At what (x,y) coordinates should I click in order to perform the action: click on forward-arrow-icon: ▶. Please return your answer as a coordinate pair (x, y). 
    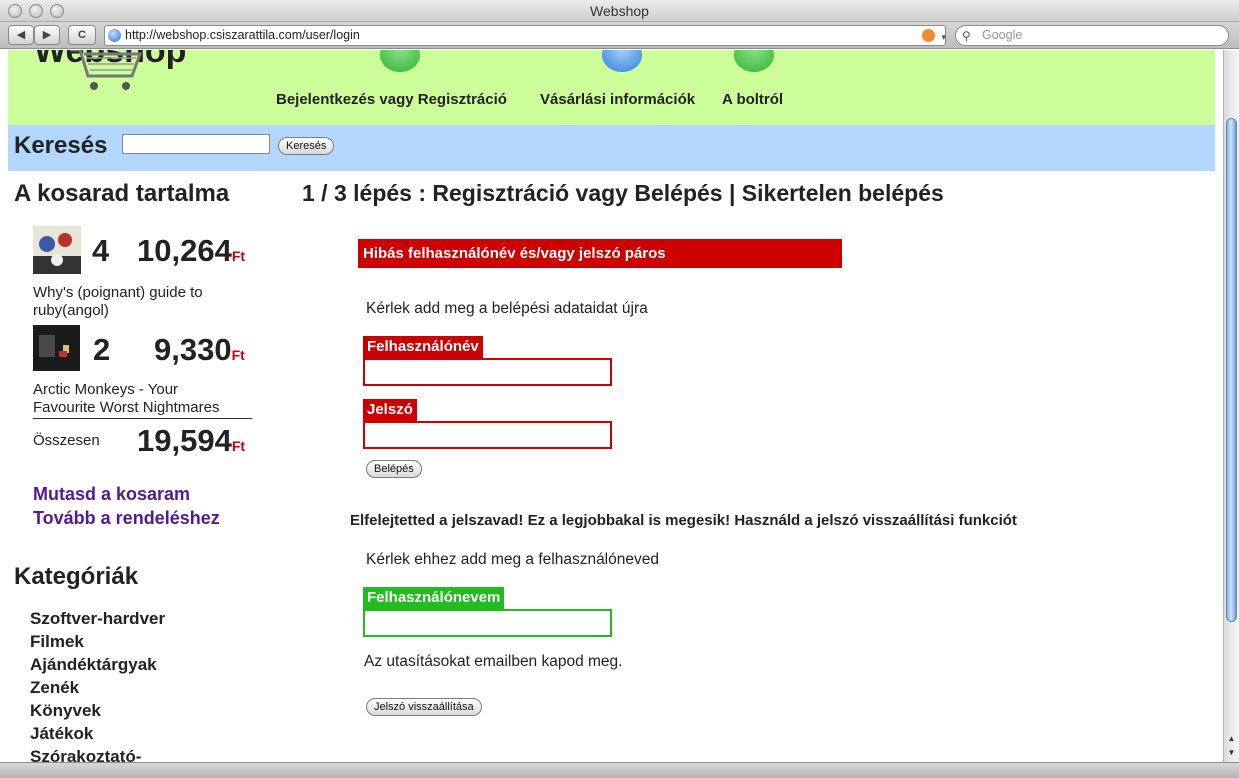
    Looking at the image, I should click on (47, 35).